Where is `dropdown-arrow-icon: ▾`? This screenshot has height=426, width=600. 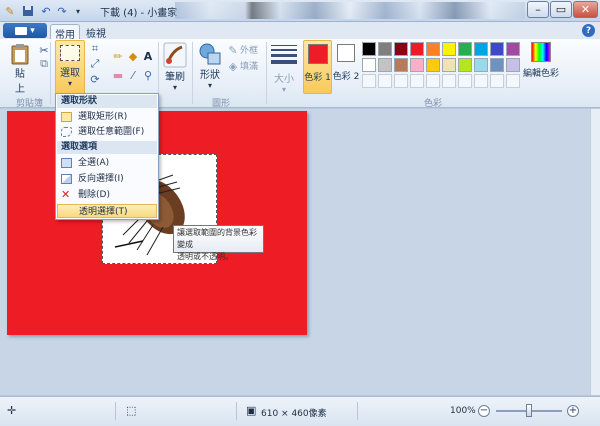
dropdown-arrow-icon: ▾ is located at coordinates (174, 87).